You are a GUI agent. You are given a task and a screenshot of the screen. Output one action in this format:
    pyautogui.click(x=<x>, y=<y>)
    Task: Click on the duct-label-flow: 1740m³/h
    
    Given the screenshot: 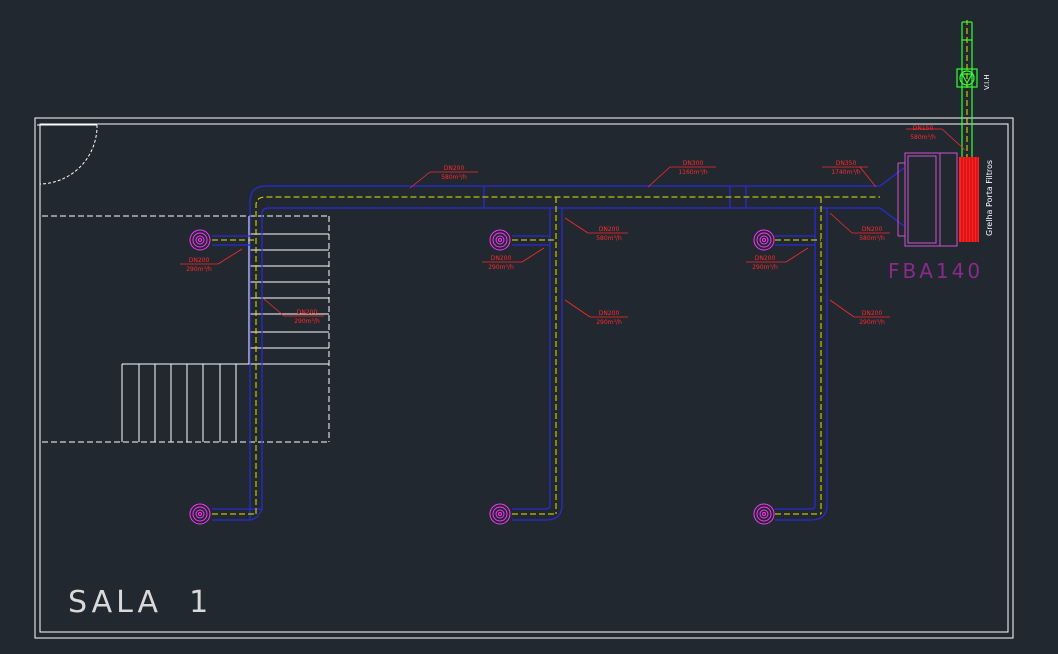 What is the action you would take?
    pyautogui.click(x=846, y=172)
    